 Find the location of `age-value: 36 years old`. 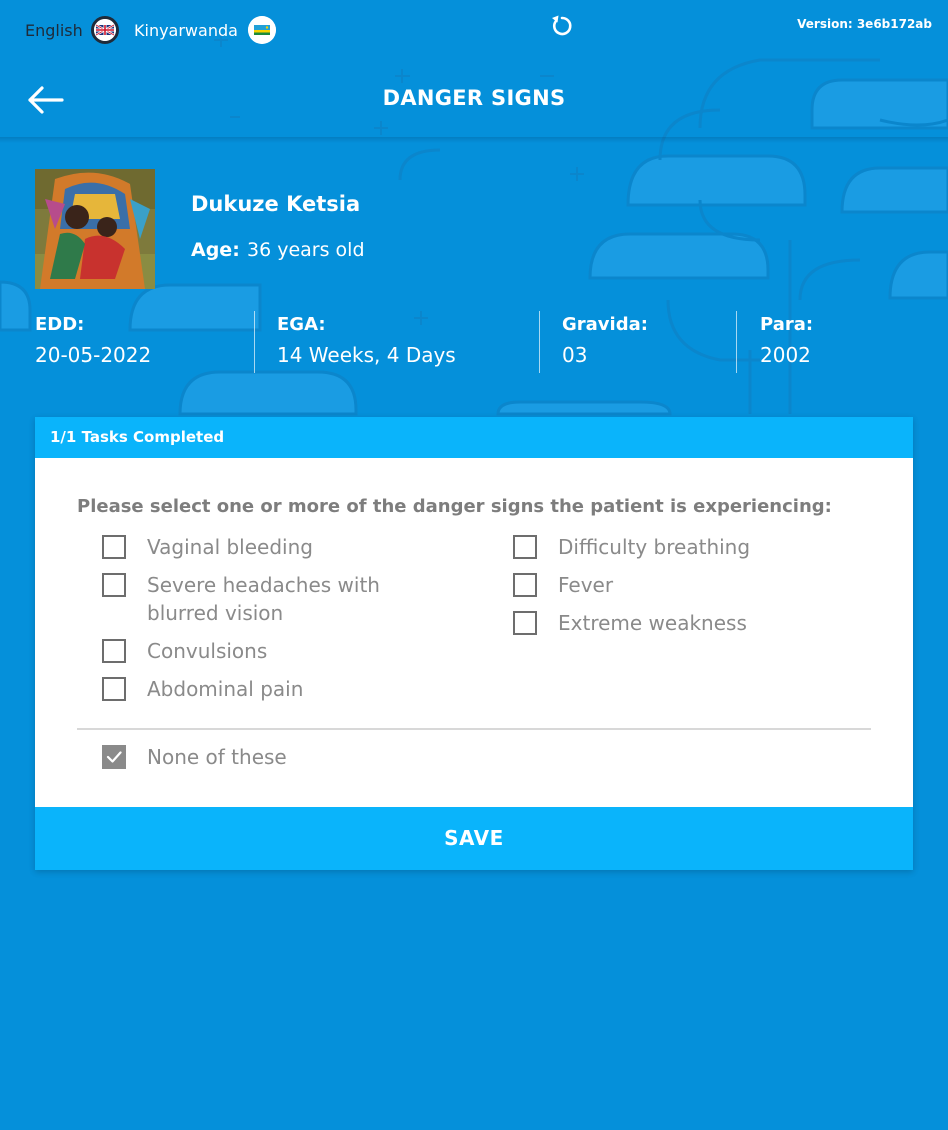

age-value: 36 years old is located at coordinates (306, 250).